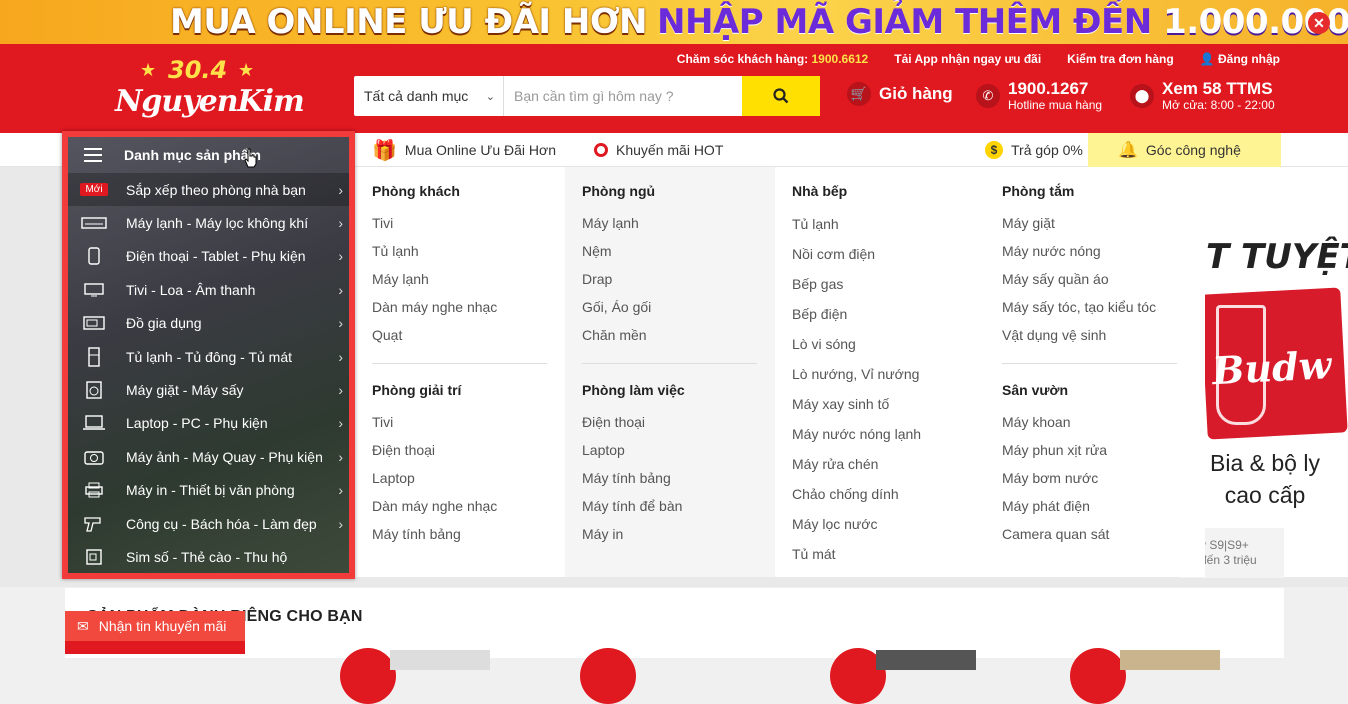  What do you see at coordinates (772, 59) in the screenshot?
I see `customer-care: Chăm sóc khách hàng: 1900.6612` at bounding box center [772, 59].